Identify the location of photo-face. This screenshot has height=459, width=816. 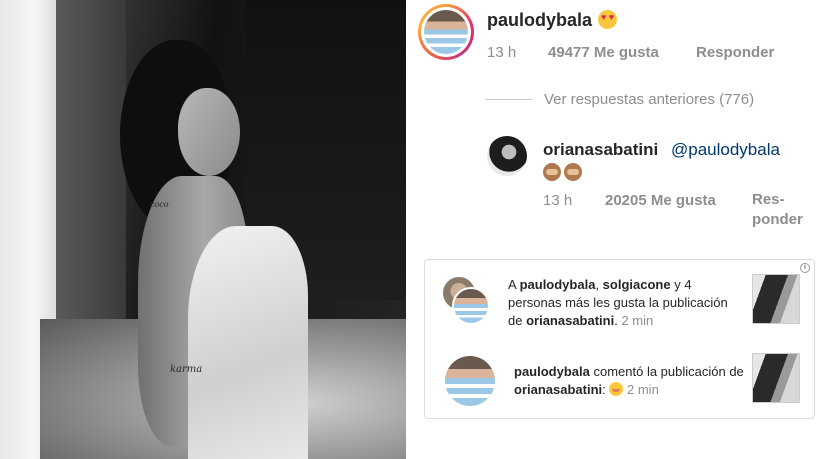
(209, 132).